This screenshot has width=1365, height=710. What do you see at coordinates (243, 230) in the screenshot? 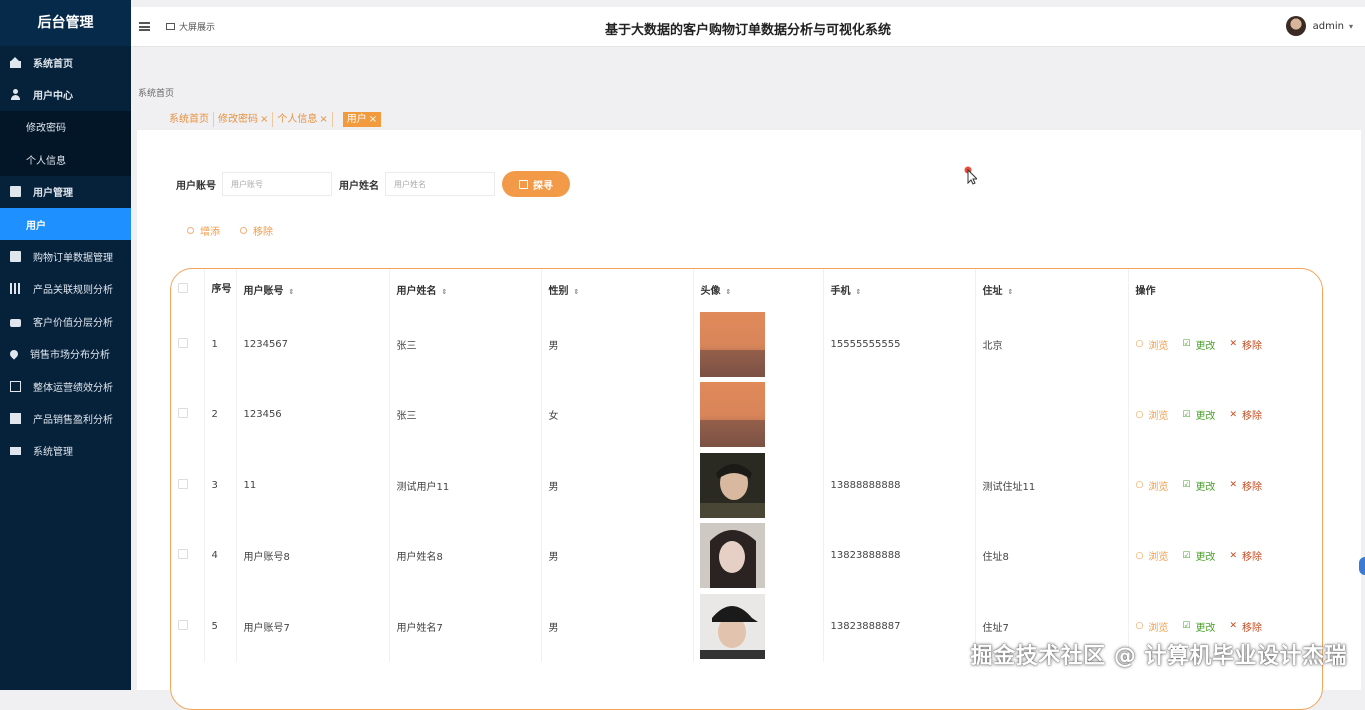
I see `minus-circle-icon` at bounding box center [243, 230].